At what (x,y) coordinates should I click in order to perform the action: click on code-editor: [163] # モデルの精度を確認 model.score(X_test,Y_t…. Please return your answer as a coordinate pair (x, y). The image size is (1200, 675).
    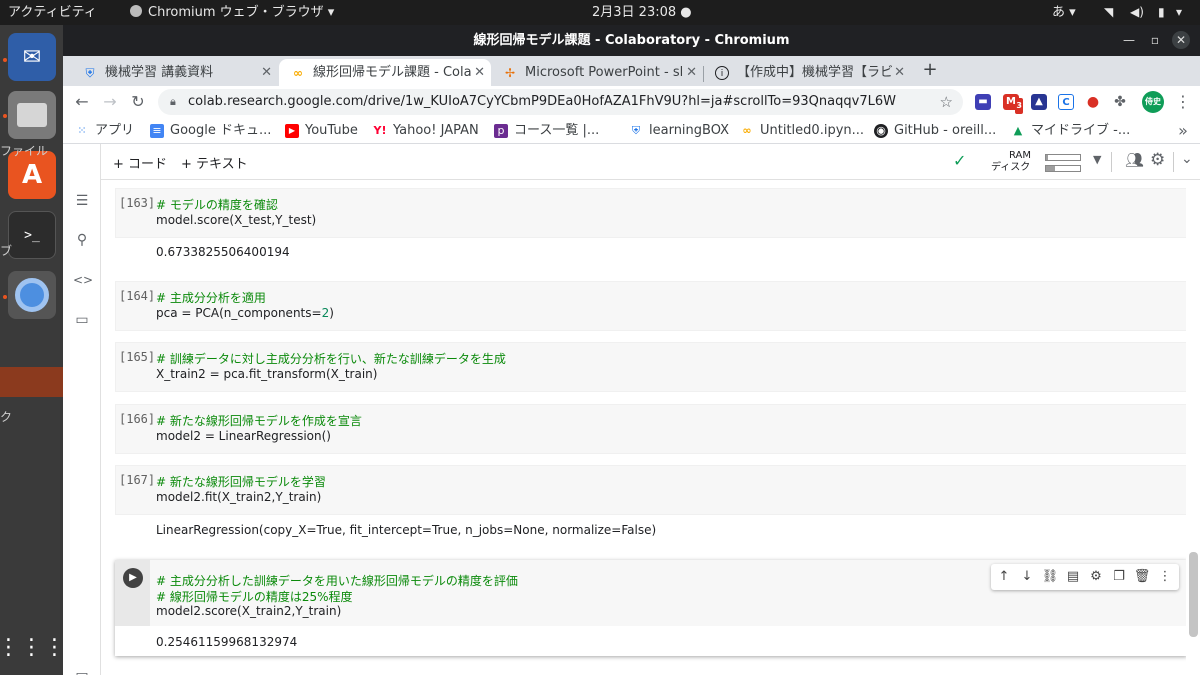
    Looking at the image, I should click on (650, 213).